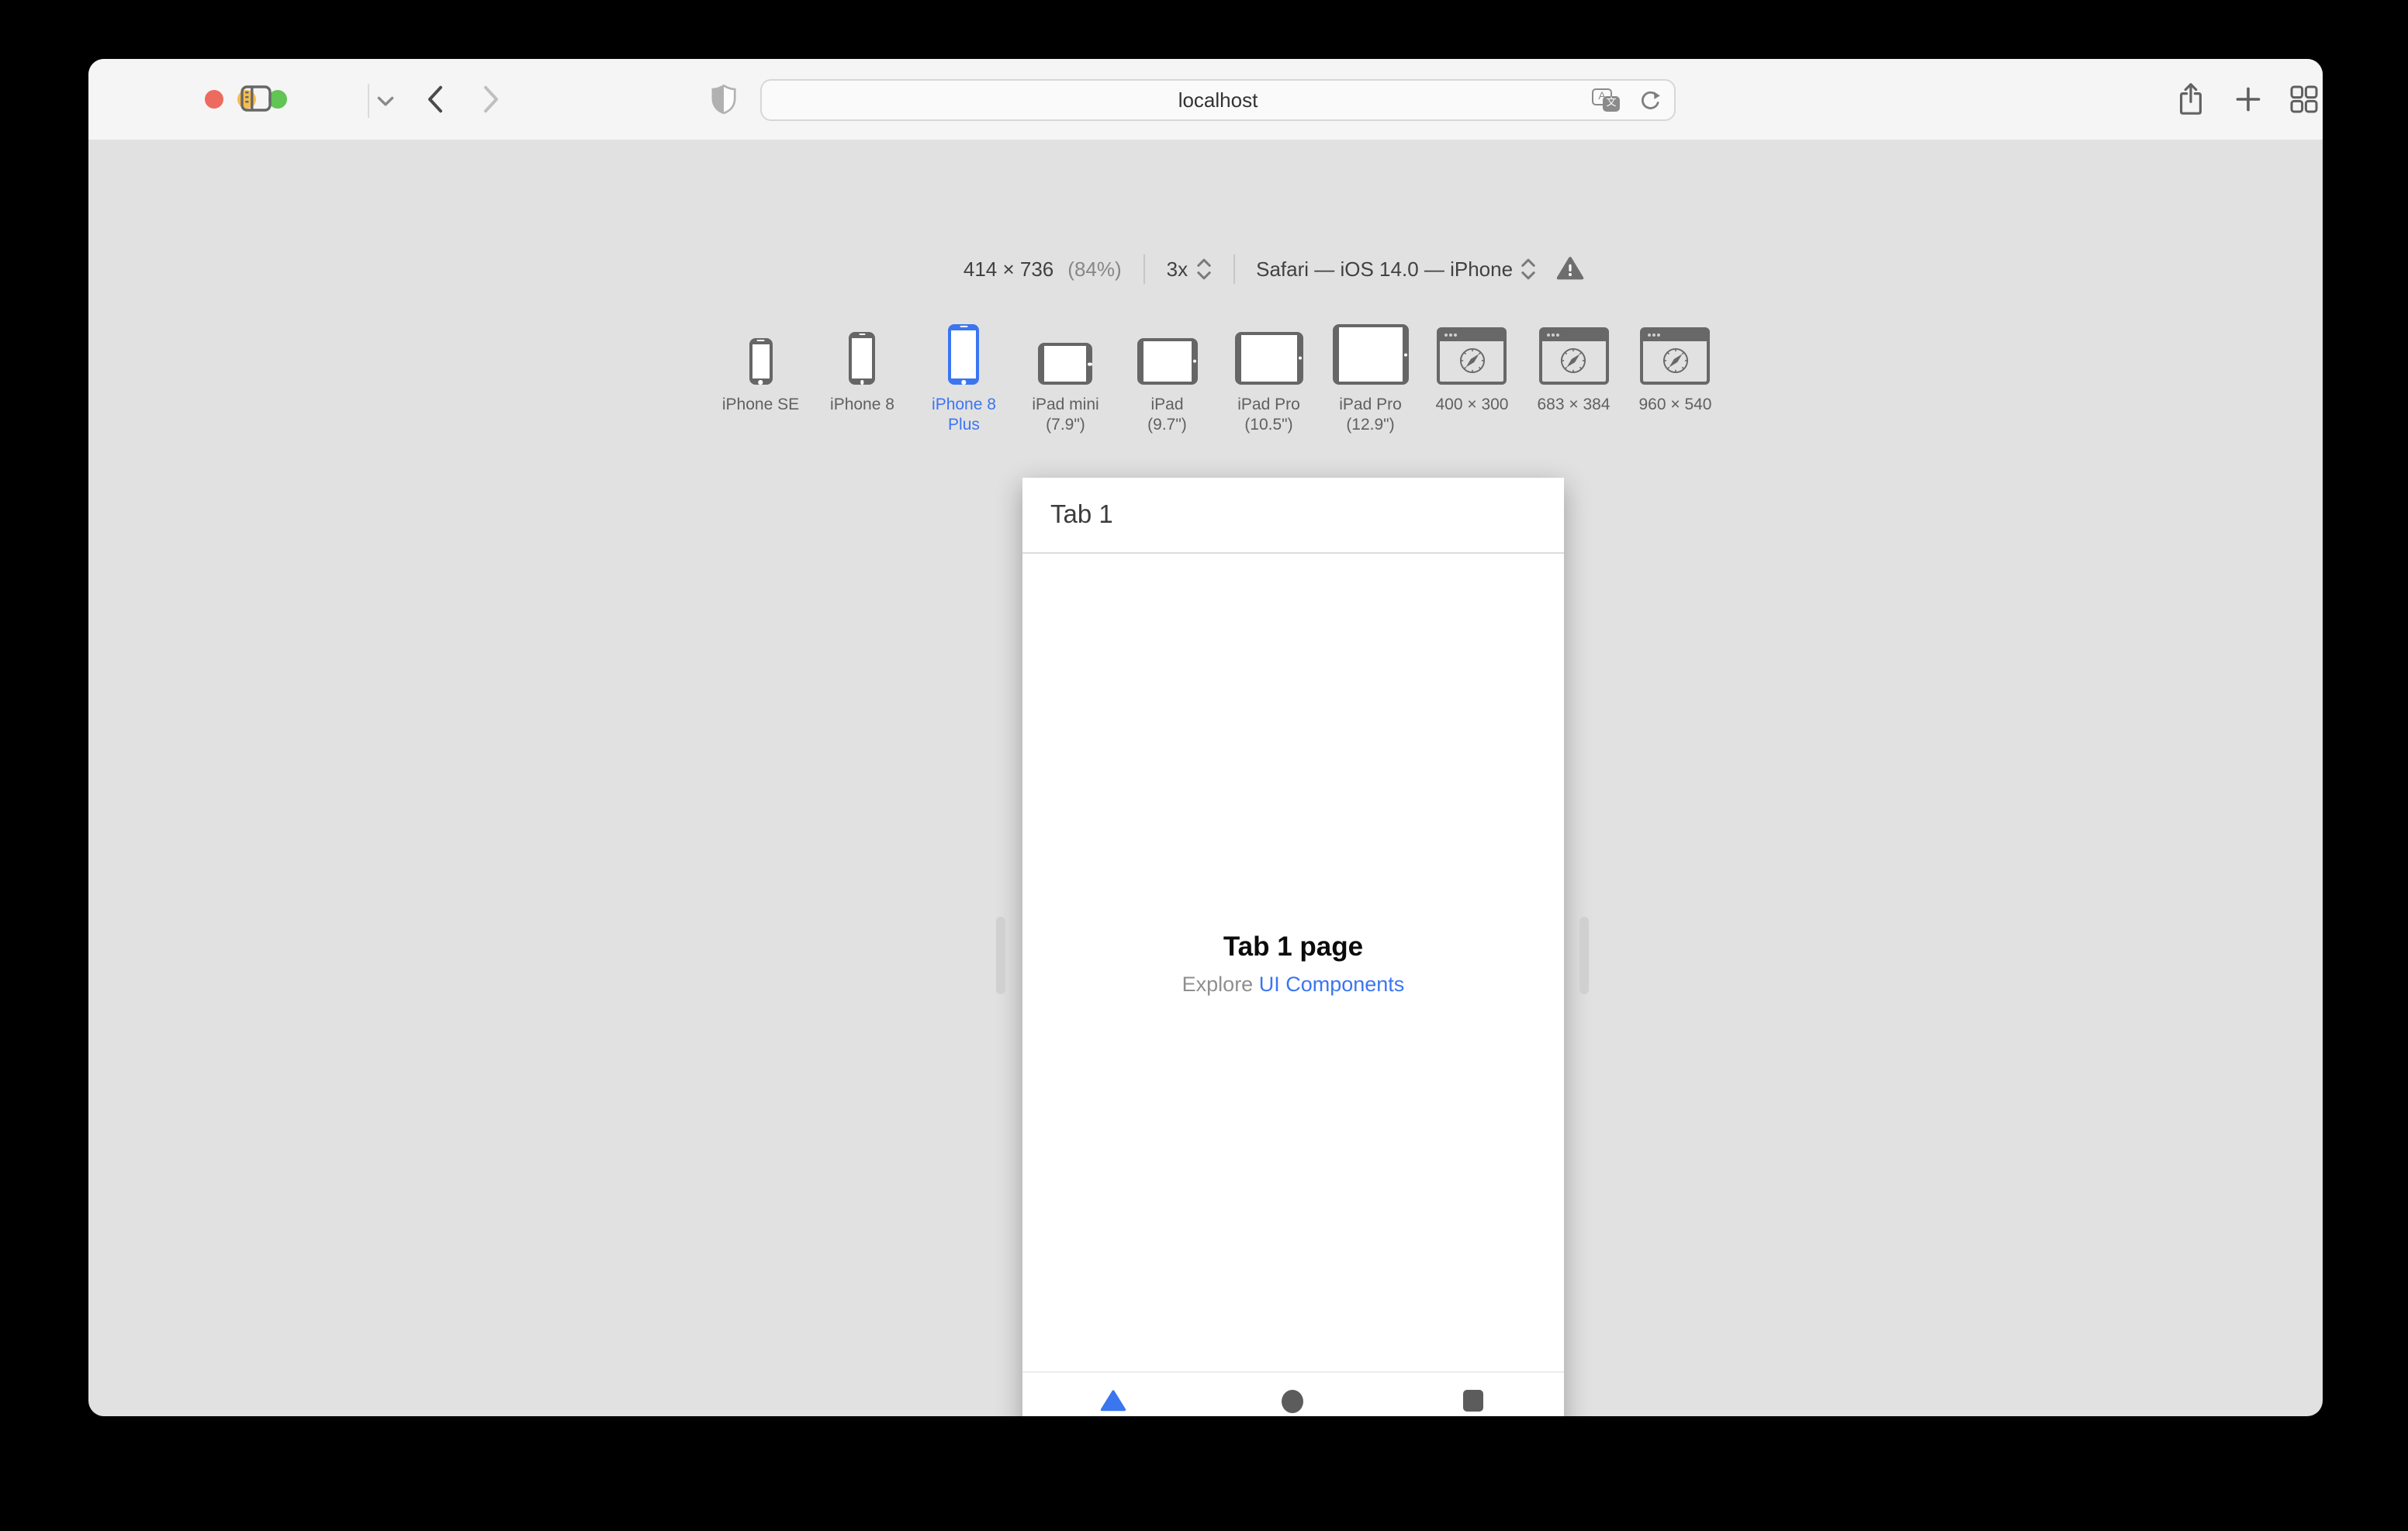 Image resolution: width=2408 pixels, height=1531 pixels. What do you see at coordinates (2248, 99) in the screenshot?
I see `new-tab-plus-icon` at bounding box center [2248, 99].